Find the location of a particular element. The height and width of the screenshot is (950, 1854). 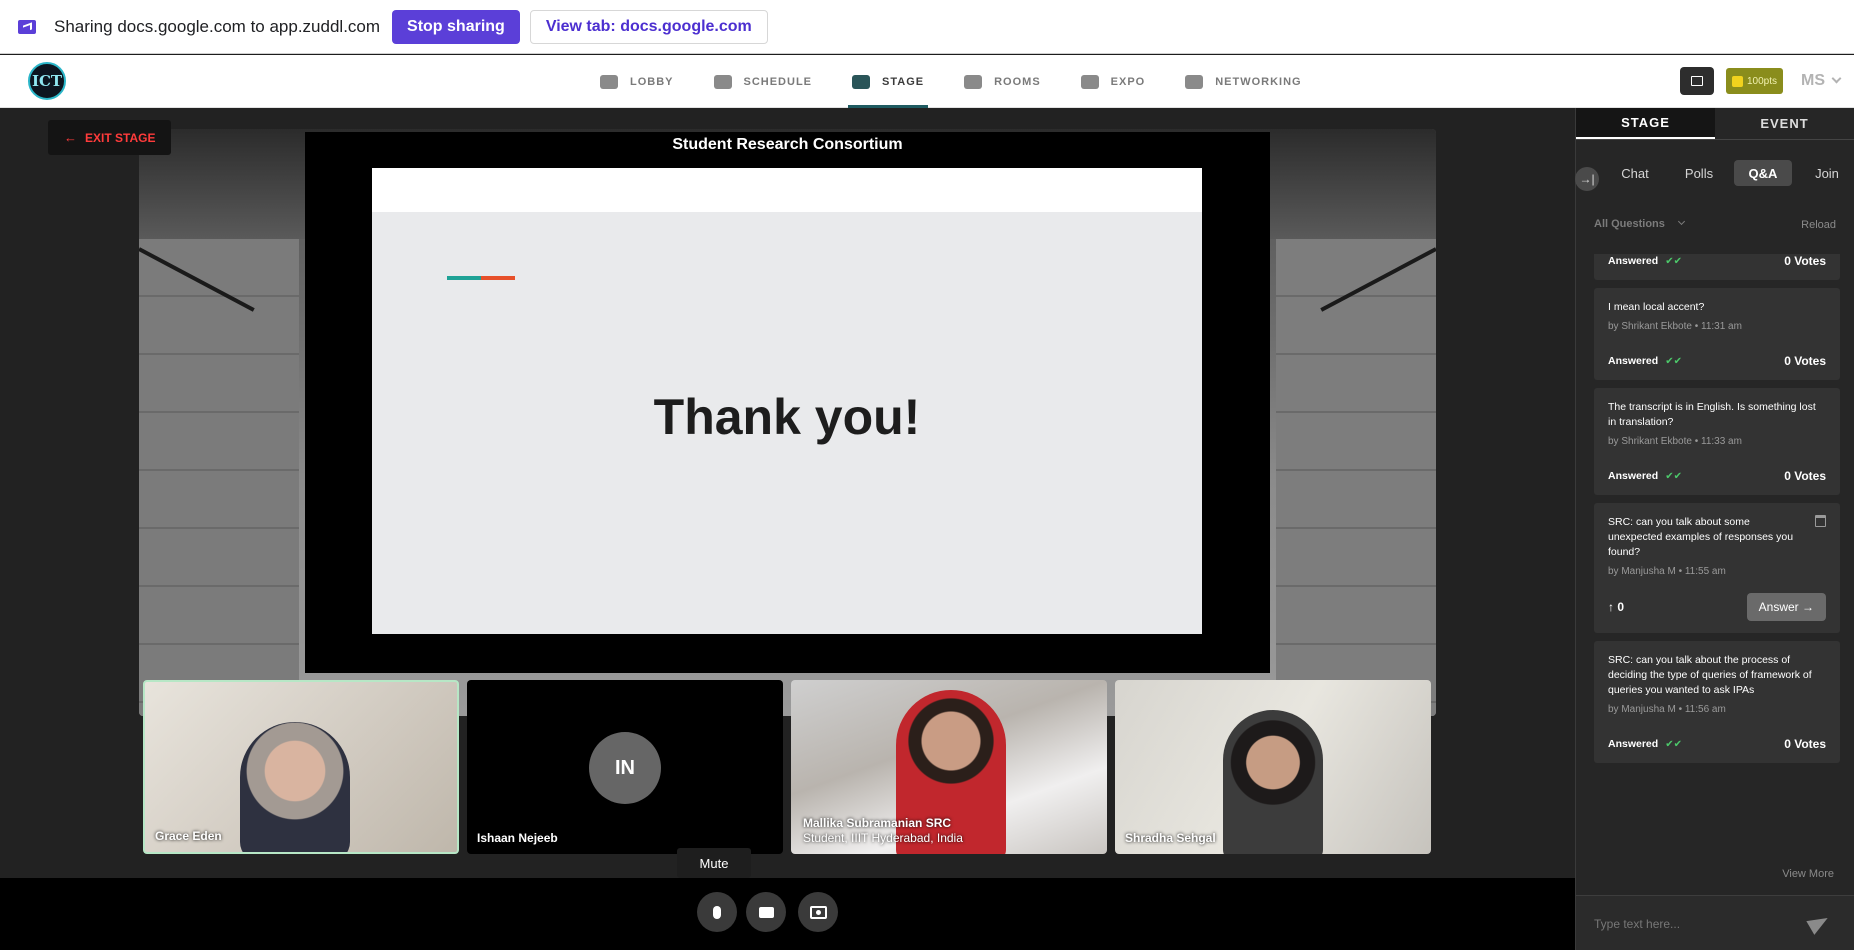

booth-icon is located at coordinates (1089, 81).